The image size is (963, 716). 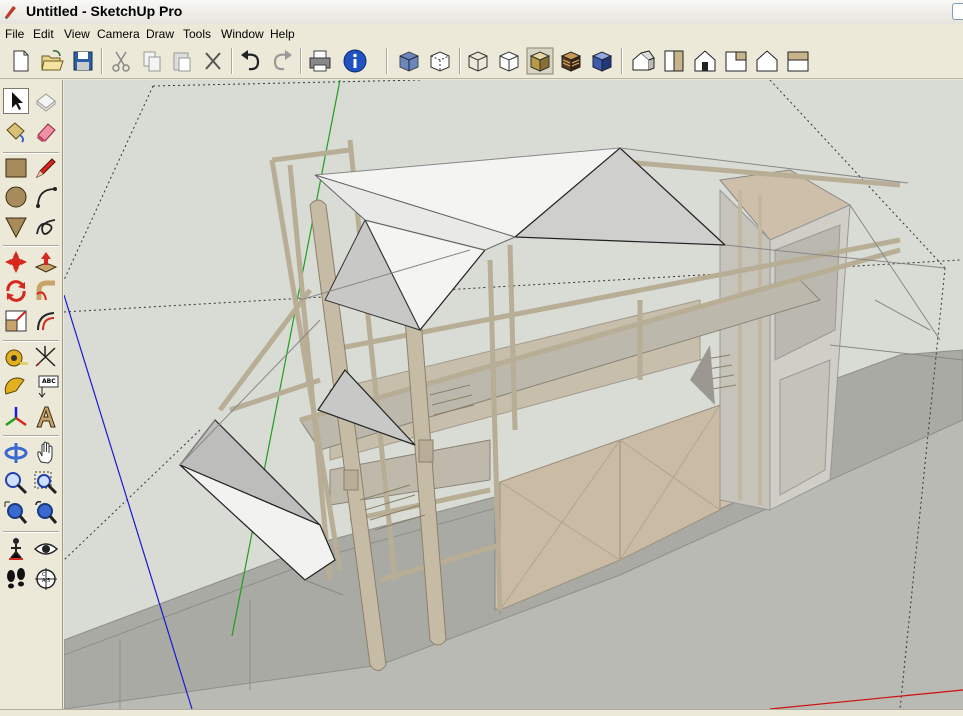 I want to click on undo-icon, so click(x=251, y=61).